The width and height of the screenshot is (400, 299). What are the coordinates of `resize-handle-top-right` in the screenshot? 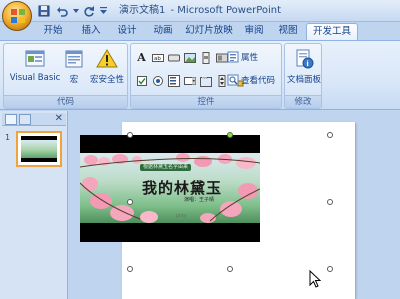 It's located at (330, 135).